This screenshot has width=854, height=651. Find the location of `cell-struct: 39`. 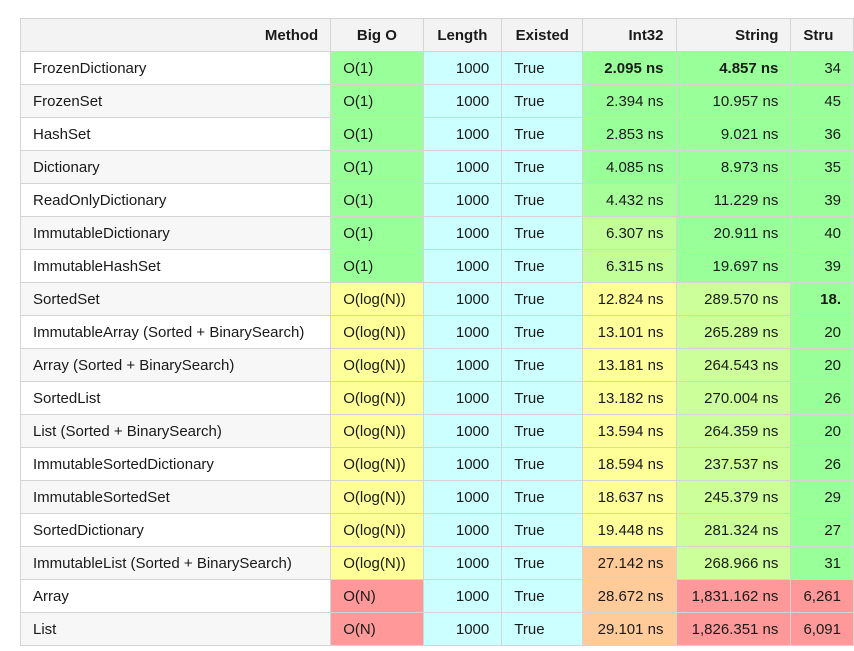

cell-struct: 39 is located at coordinates (822, 266).